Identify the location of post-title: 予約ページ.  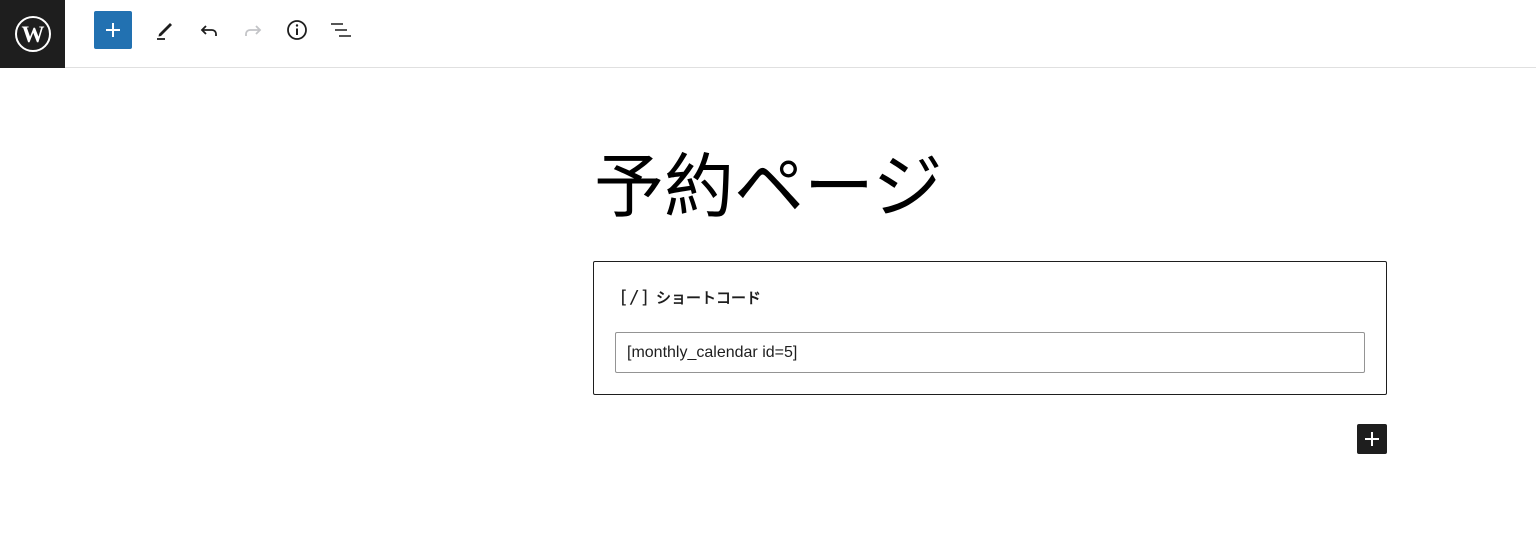
(768, 187).